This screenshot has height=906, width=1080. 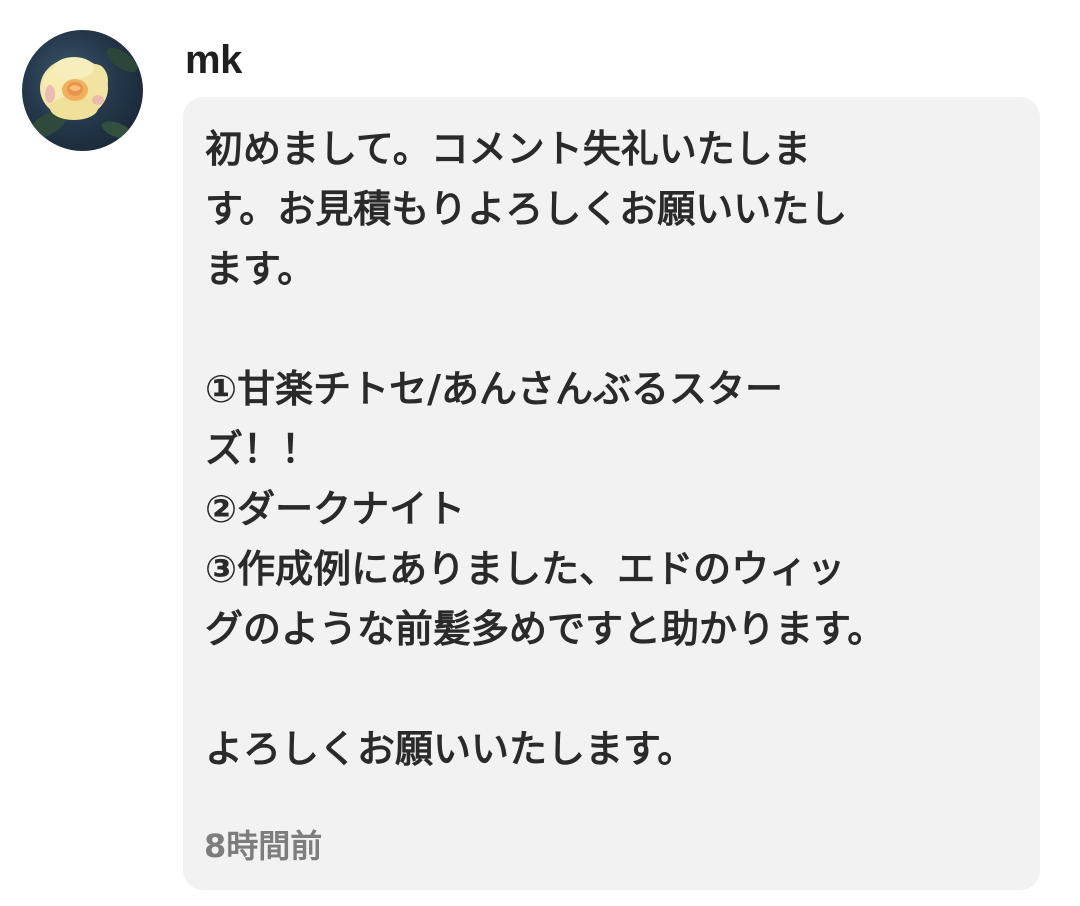 What do you see at coordinates (213, 60) in the screenshot?
I see `comment-author: mk` at bounding box center [213, 60].